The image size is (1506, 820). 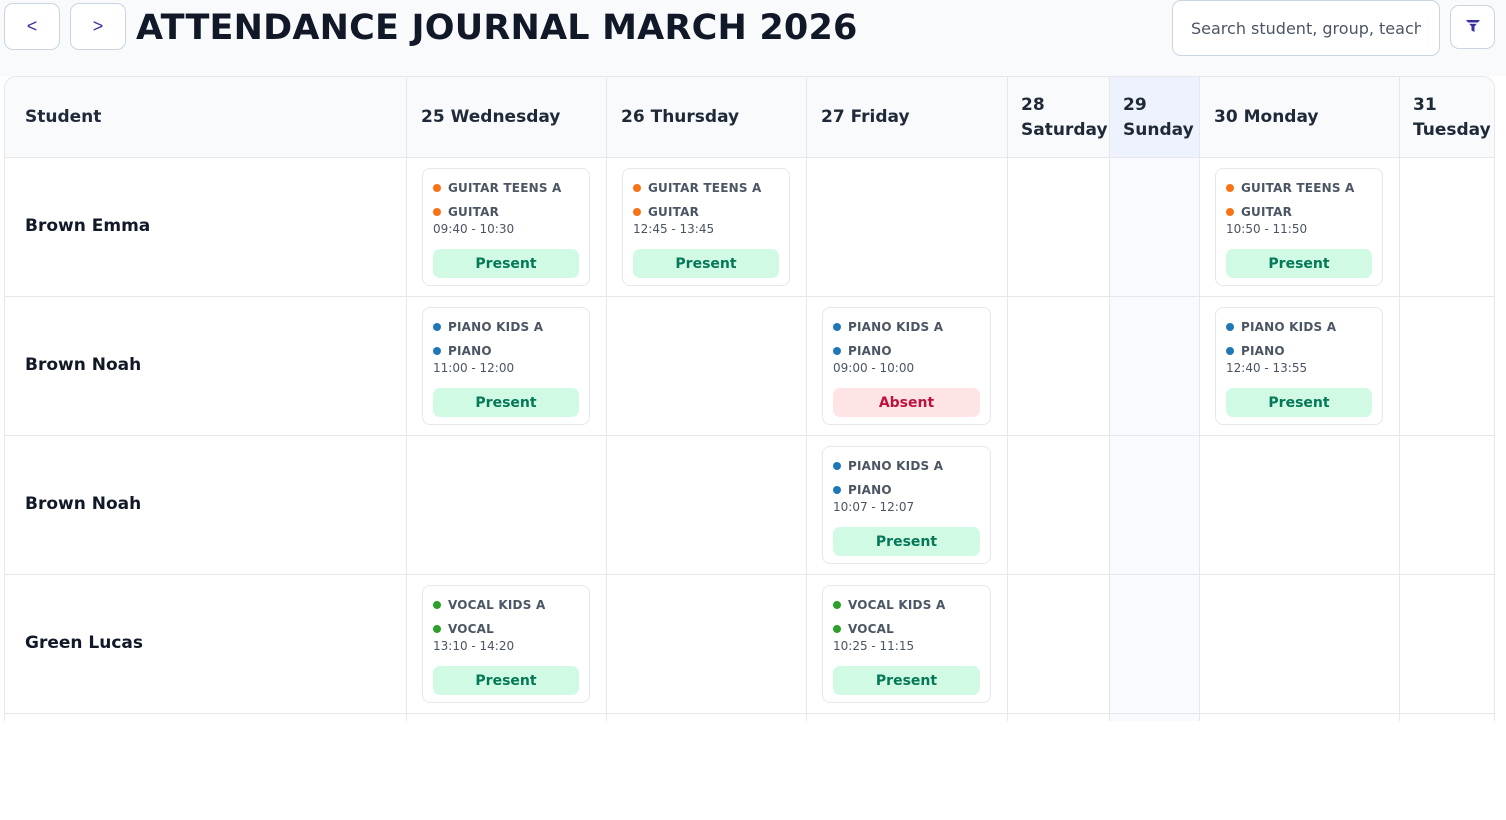 I want to click on lesson-subject: GUITAR, so click(x=706, y=212).